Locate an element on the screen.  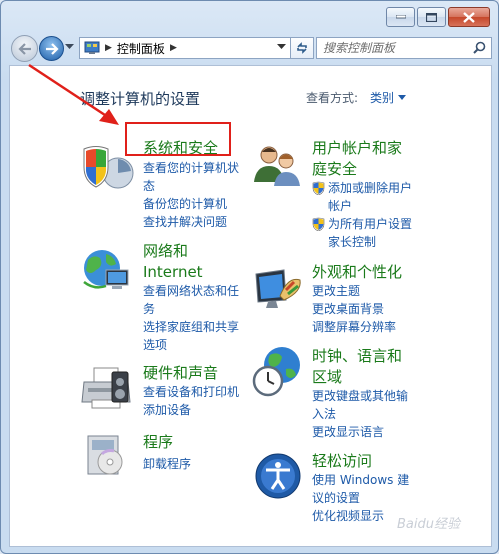
watermark: Baidu经验 is located at coordinates (428, 524).